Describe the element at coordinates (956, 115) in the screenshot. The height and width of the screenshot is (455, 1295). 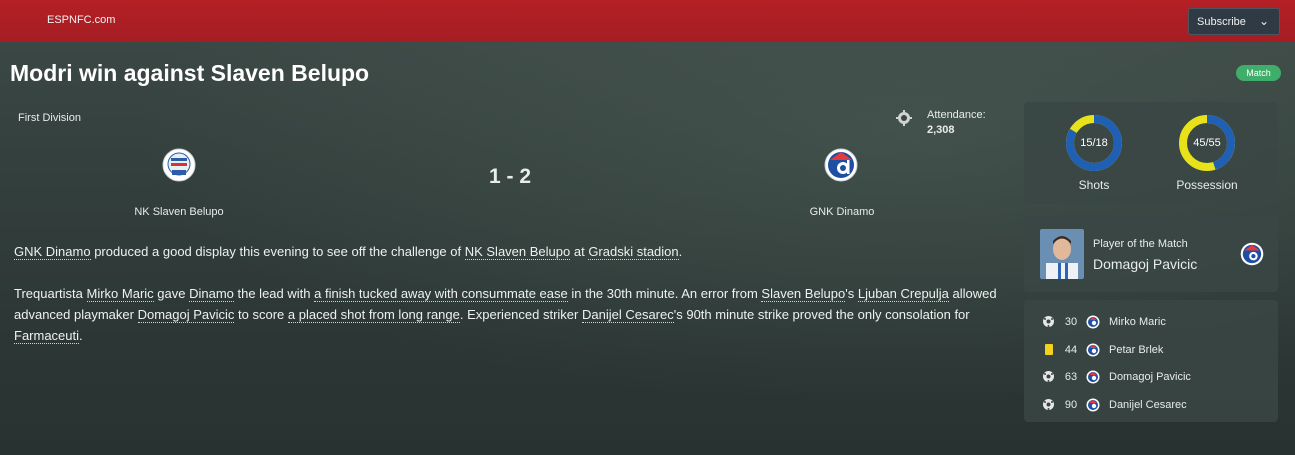
I see `attendance-label: Attendance:` at that location.